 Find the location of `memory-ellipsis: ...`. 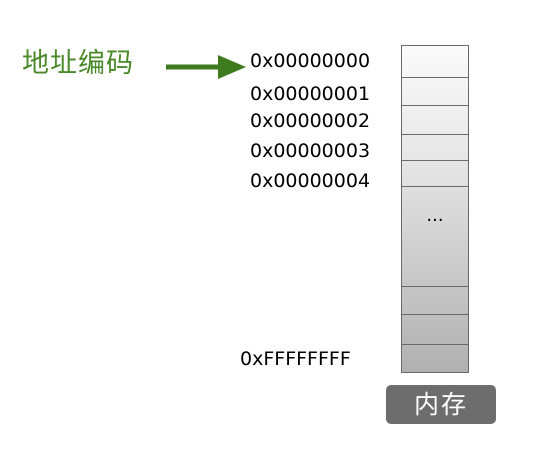

memory-ellipsis: ... is located at coordinates (435, 215).